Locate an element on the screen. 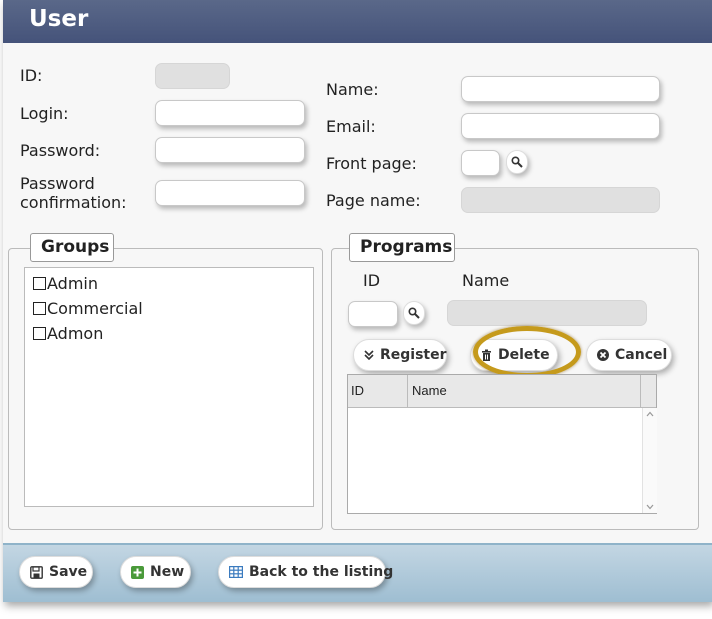  group-item-admin: Admin is located at coordinates (65, 283).